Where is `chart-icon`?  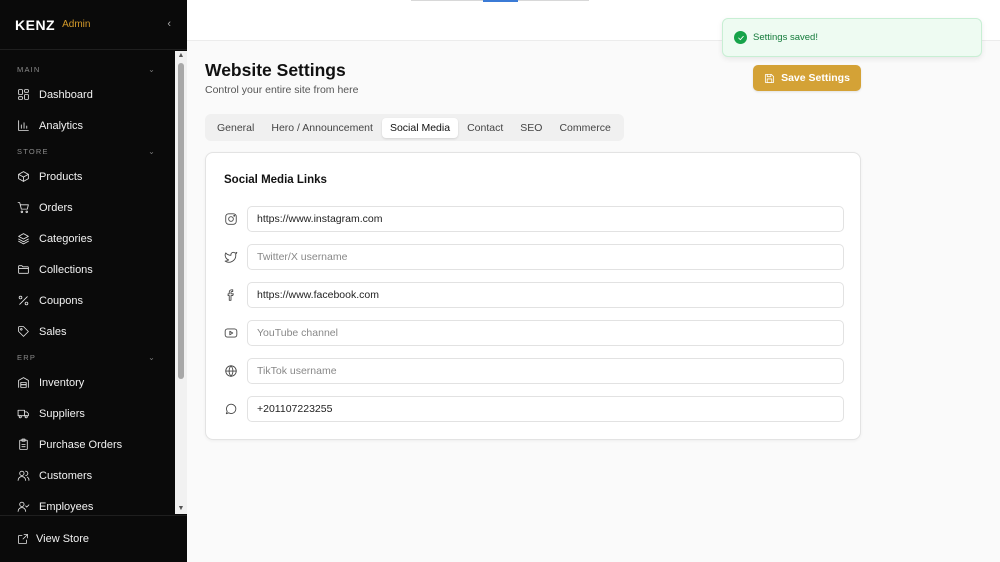 chart-icon is located at coordinates (23, 125).